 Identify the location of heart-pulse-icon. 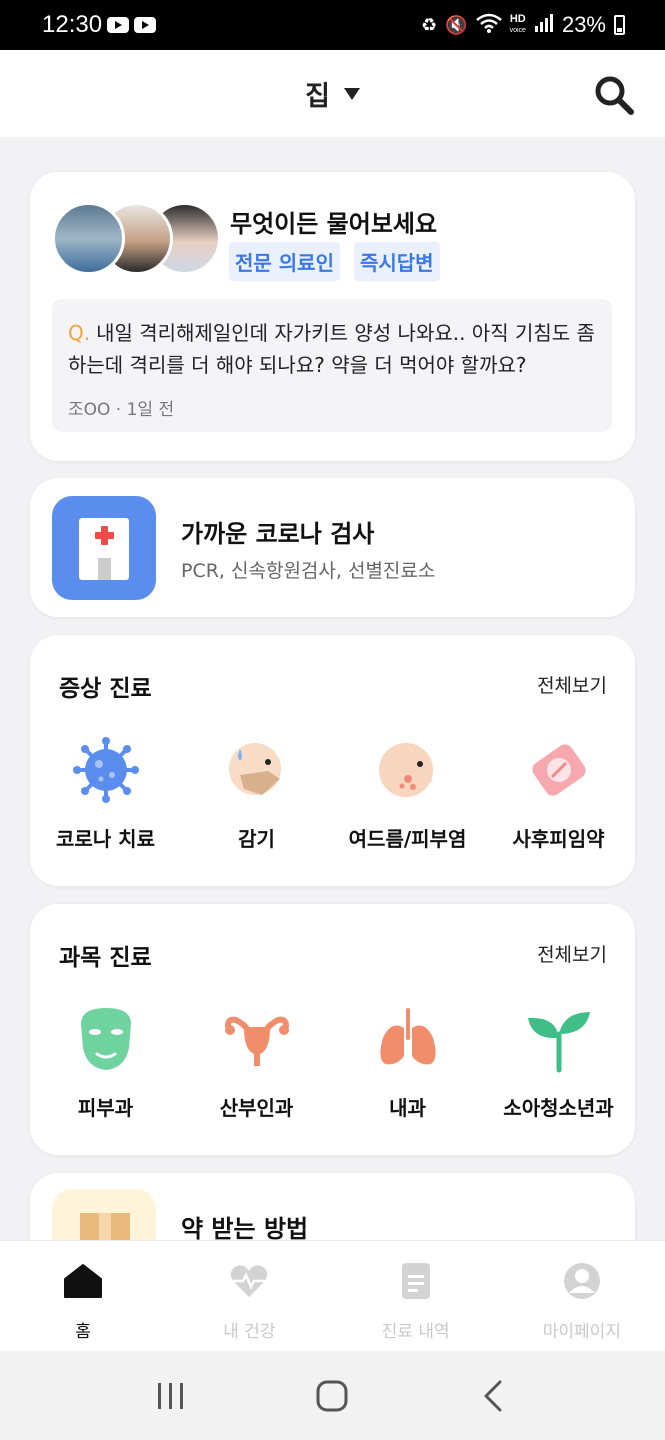
(249, 1281).